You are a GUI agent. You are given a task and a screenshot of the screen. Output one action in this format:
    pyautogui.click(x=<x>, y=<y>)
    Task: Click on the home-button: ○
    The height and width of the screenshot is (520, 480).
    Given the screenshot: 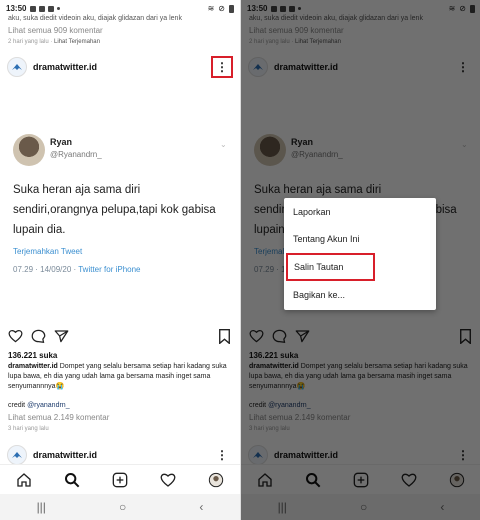 What is the action you would take?
    pyautogui.click(x=122, y=507)
    